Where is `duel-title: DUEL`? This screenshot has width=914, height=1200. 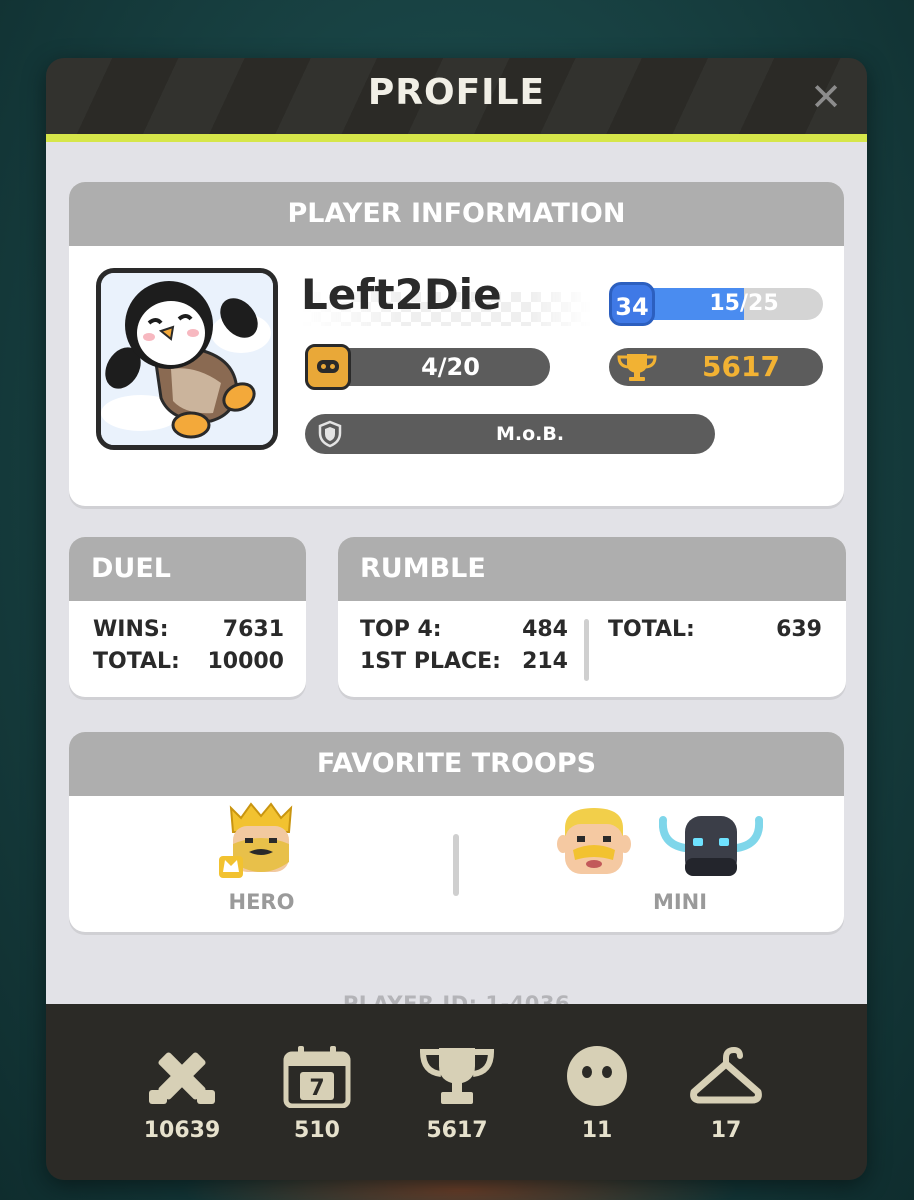 duel-title: DUEL is located at coordinates (187, 569).